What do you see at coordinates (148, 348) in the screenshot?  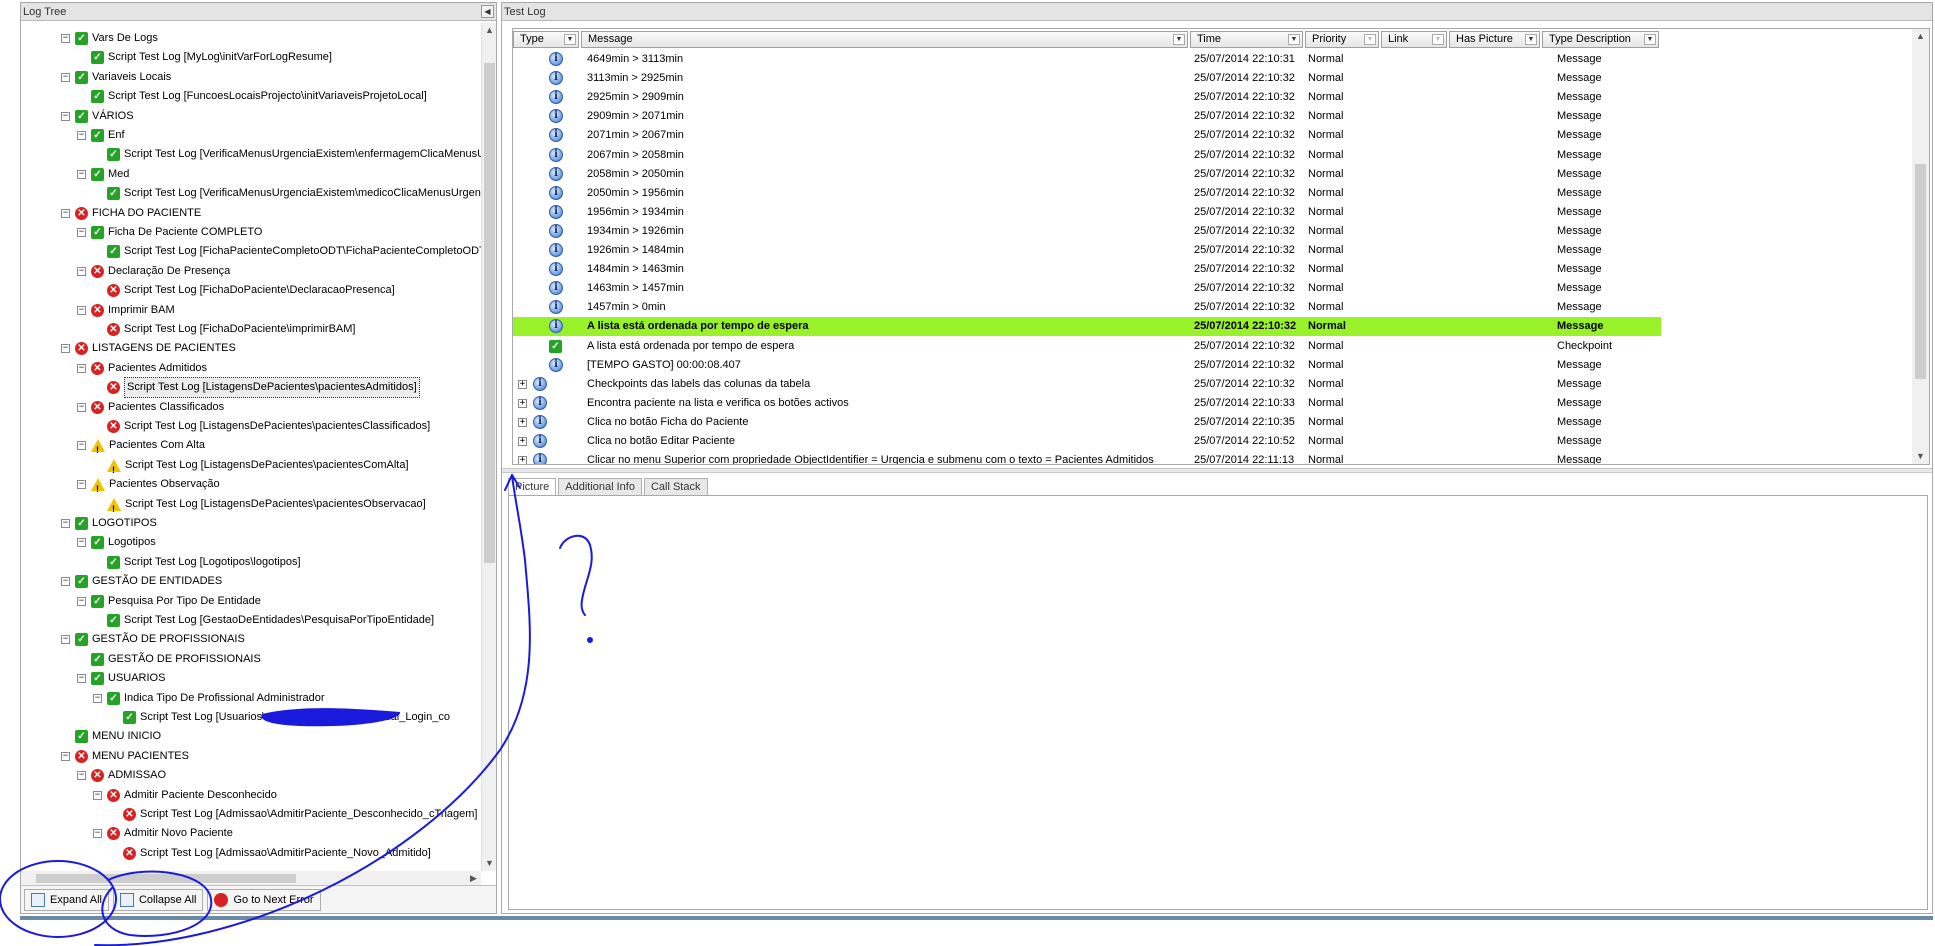 I see `tree-node: − ✕ LISTAGENS DE PACIENTES` at bounding box center [148, 348].